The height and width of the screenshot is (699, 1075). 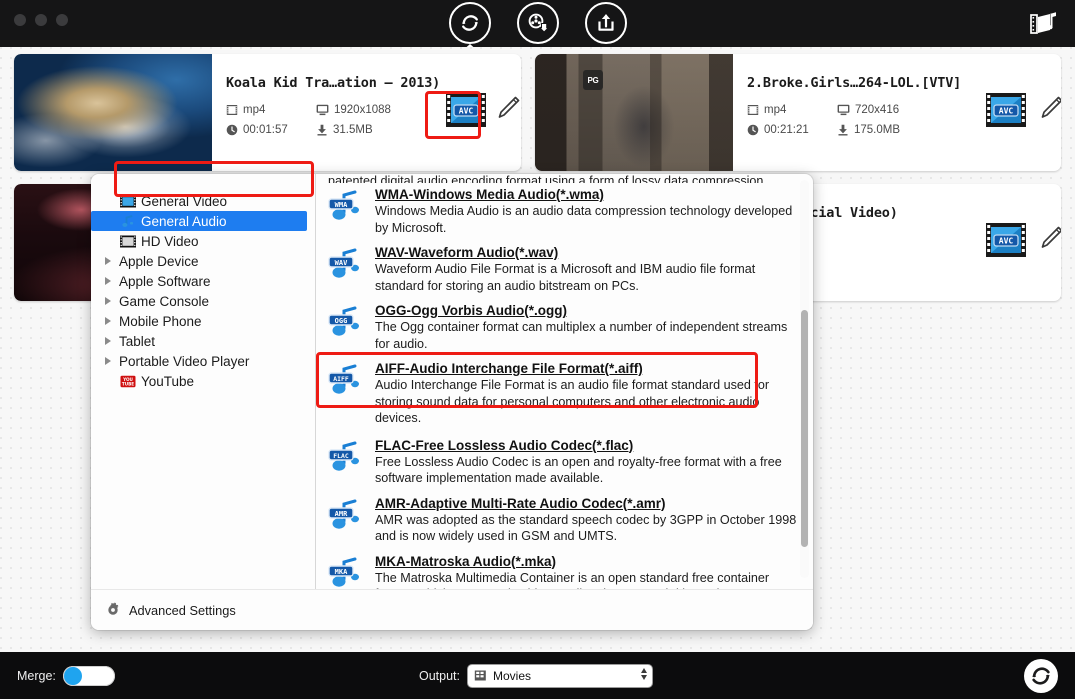 What do you see at coordinates (182, 610) in the screenshot?
I see `advanced-settings-label: Advanced Settings` at bounding box center [182, 610].